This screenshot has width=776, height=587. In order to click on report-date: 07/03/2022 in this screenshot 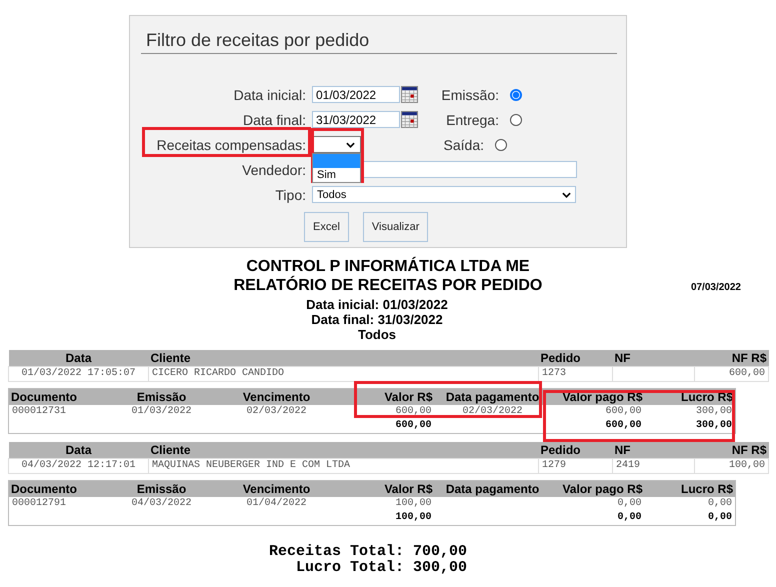, I will do `click(716, 288)`.